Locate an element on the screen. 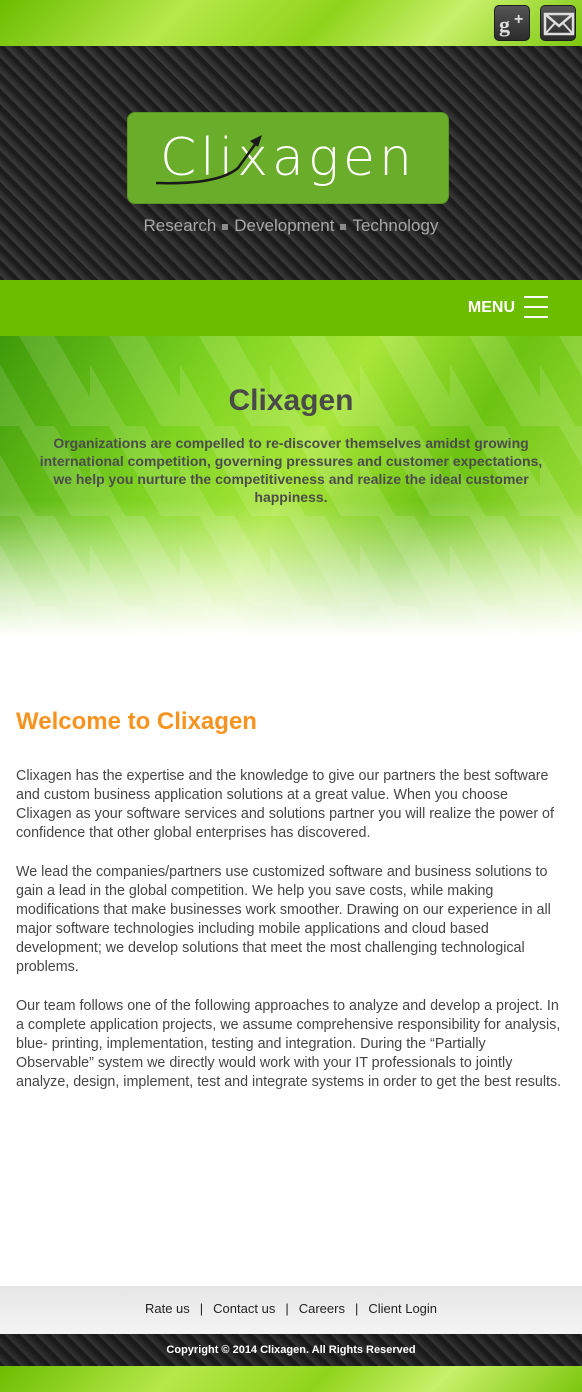 The height and width of the screenshot is (1392, 582). menu-button-label: MENU is located at coordinates (491, 308).